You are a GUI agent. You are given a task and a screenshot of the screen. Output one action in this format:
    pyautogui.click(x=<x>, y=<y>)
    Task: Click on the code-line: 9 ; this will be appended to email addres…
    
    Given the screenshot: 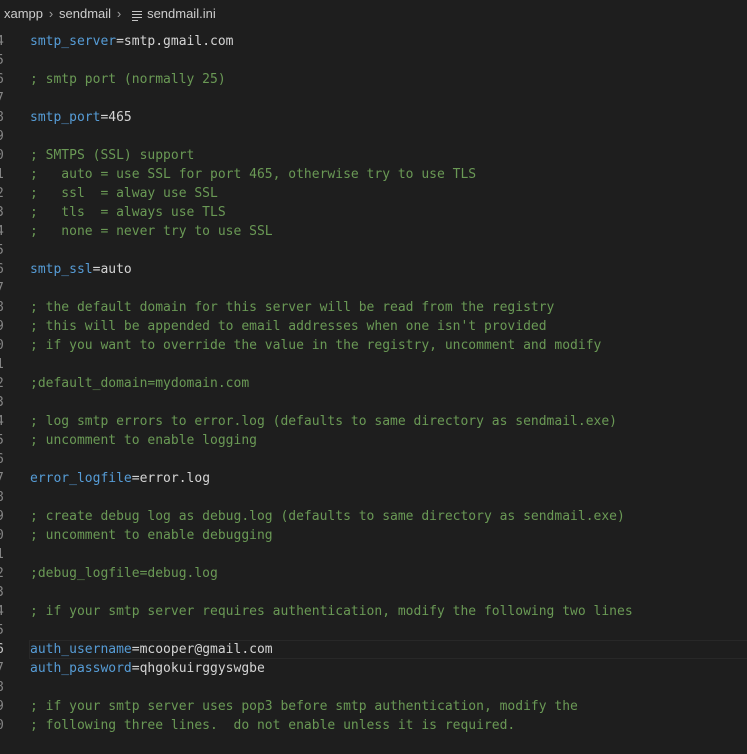 What is the action you would take?
    pyautogui.click(x=373, y=326)
    